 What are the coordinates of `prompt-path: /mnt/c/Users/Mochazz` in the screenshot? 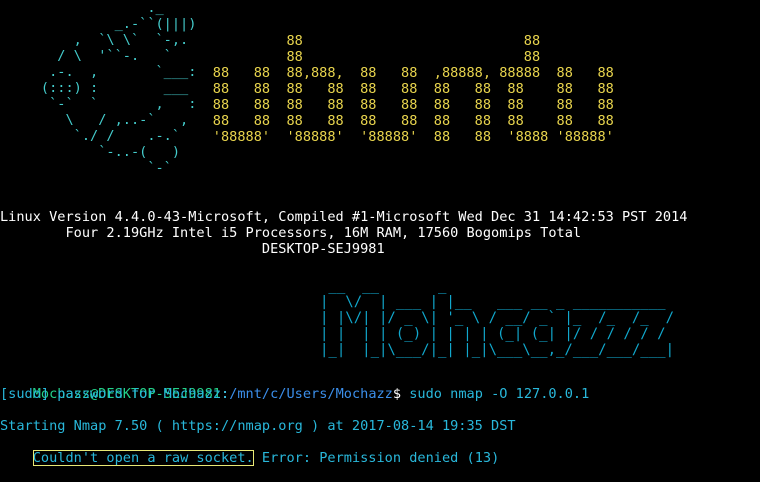 It's located at (311, 394).